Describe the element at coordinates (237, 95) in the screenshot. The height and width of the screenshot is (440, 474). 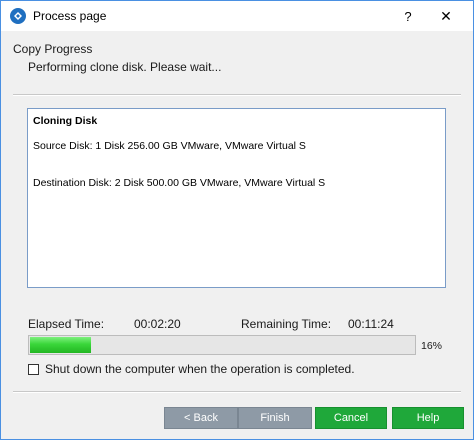
I see `divider-top` at that location.